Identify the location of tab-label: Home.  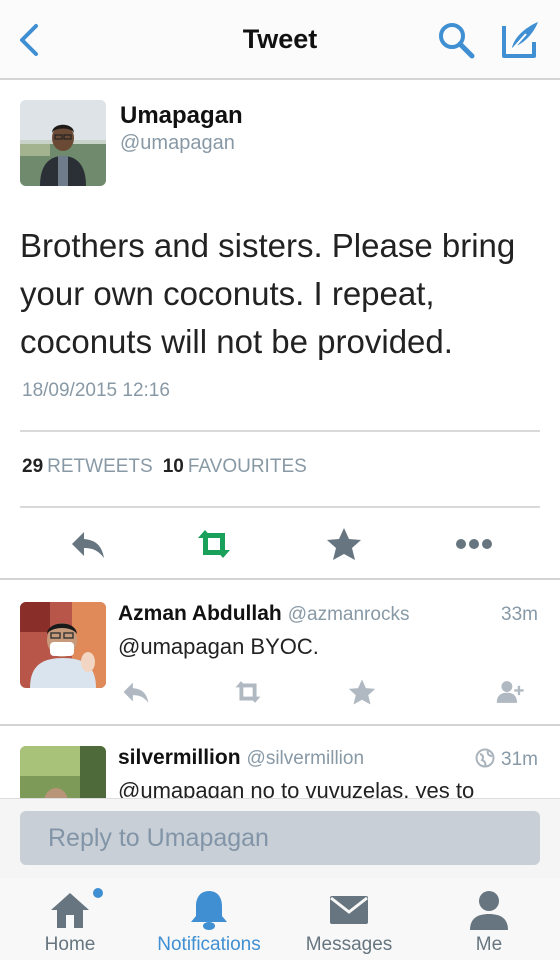
(70, 944).